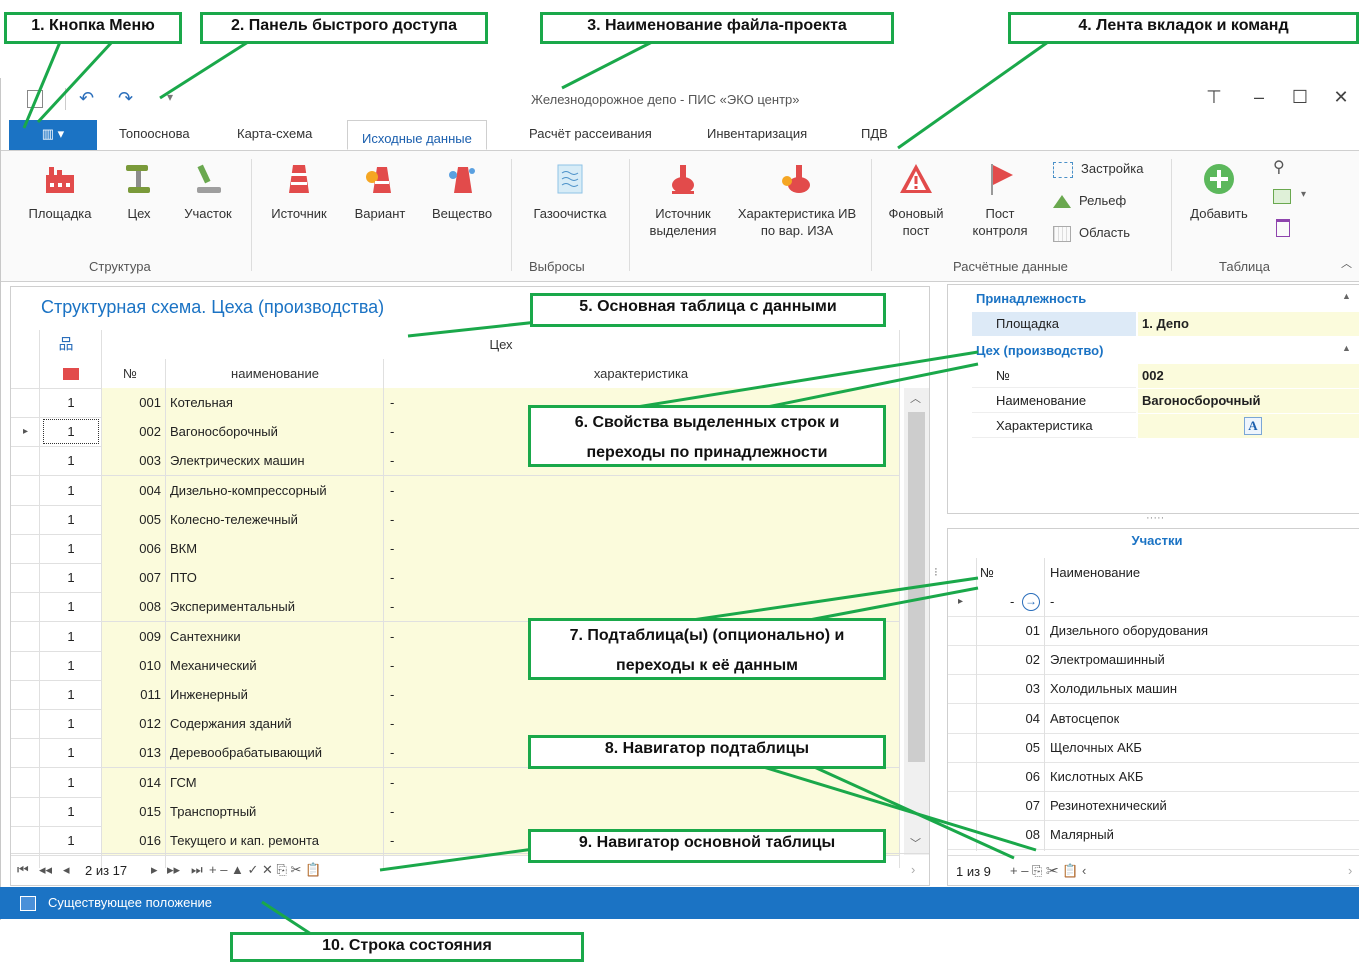  What do you see at coordinates (417, 135) in the screenshot?
I see `tab-source-data: Исходные данные` at bounding box center [417, 135].